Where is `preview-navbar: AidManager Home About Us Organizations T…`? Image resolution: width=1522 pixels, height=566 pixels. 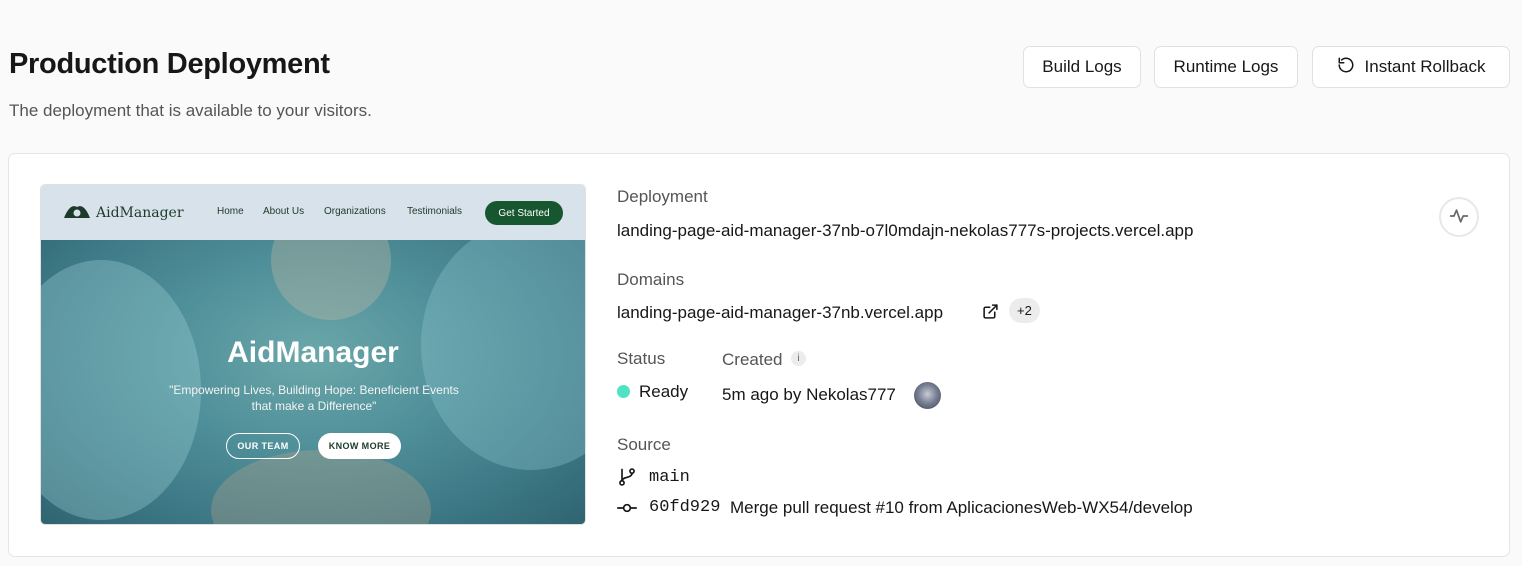
preview-navbar: AidManager Home About Us Organizations T… is located at coordinates (313, 212).